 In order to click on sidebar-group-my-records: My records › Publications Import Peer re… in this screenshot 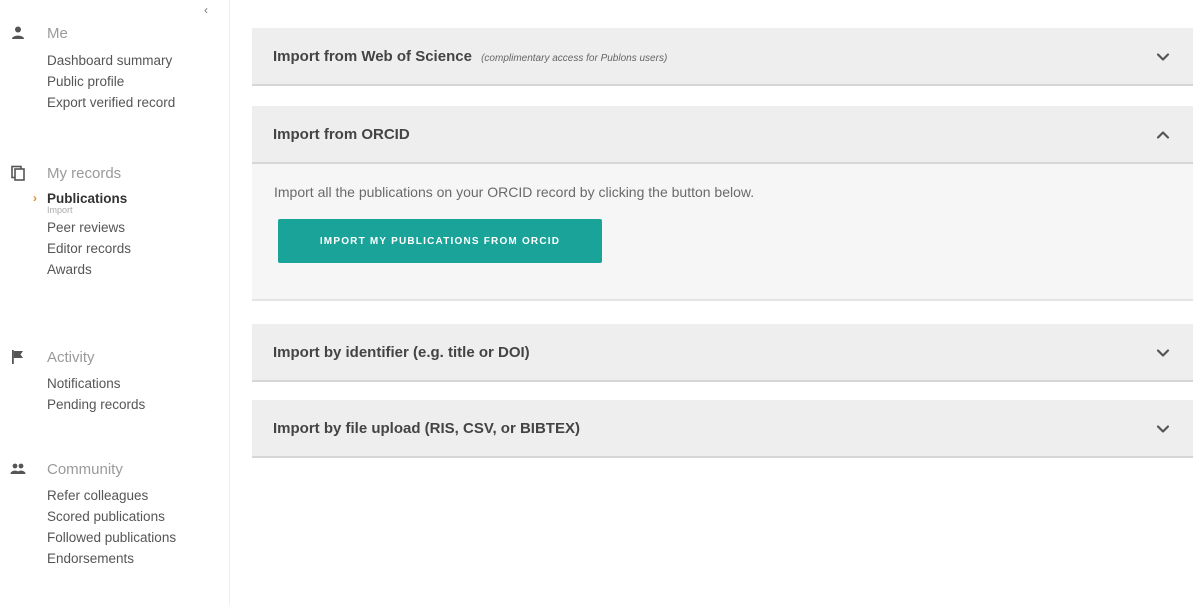, I will do `click(114, 222)`.